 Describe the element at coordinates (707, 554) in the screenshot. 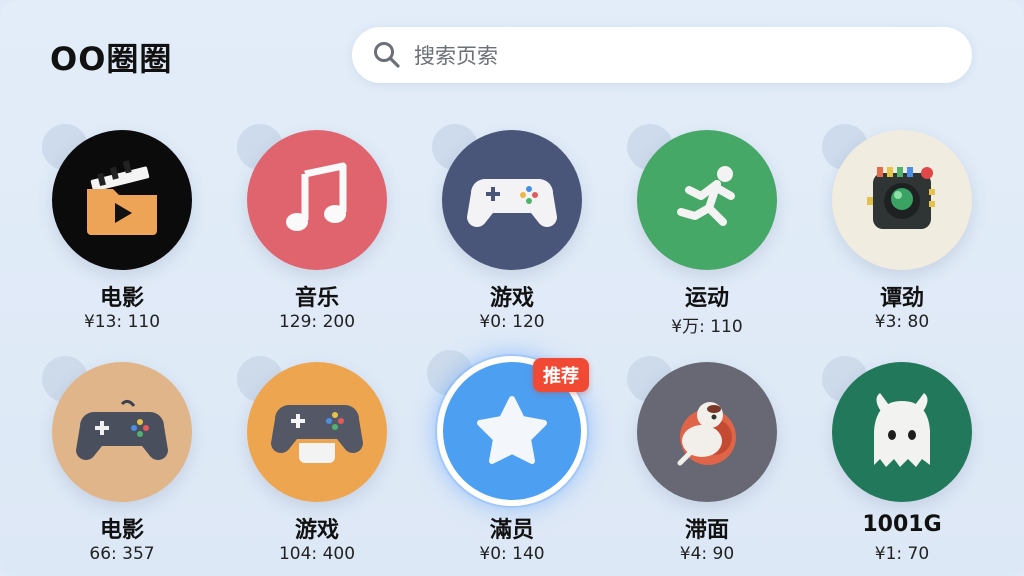

I see `category-stat: ¥4: 90` at that location.